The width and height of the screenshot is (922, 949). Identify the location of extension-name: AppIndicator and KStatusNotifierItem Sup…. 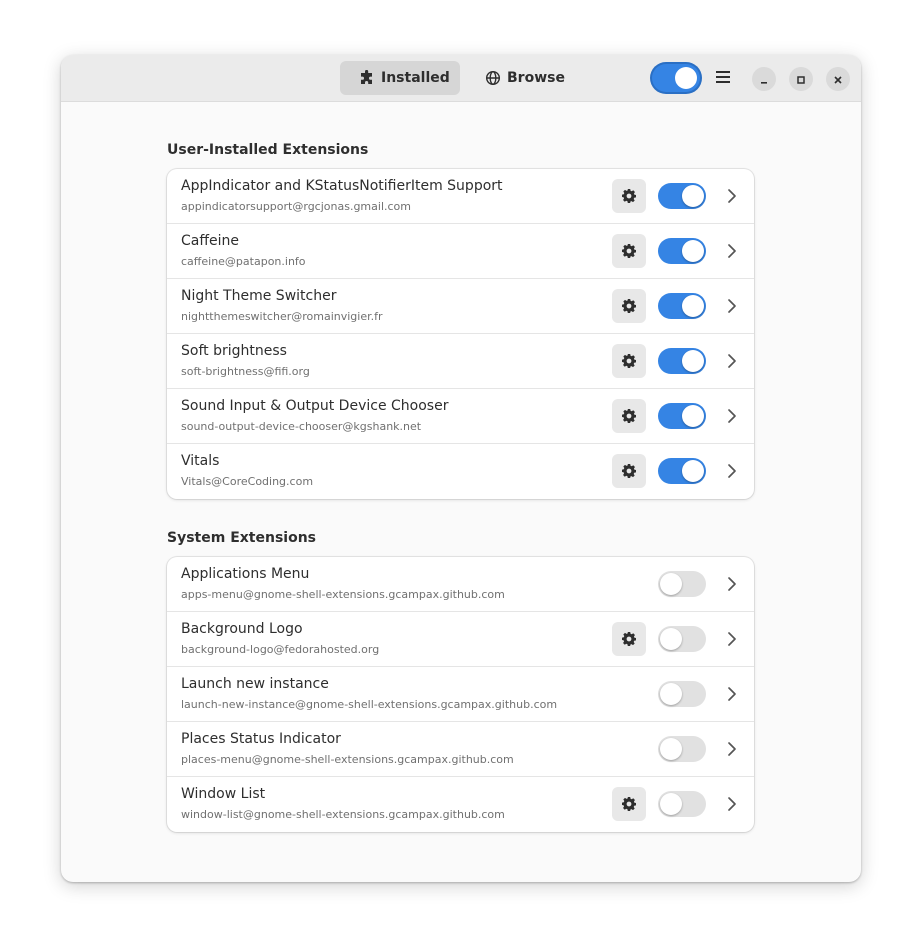
(342, 186).